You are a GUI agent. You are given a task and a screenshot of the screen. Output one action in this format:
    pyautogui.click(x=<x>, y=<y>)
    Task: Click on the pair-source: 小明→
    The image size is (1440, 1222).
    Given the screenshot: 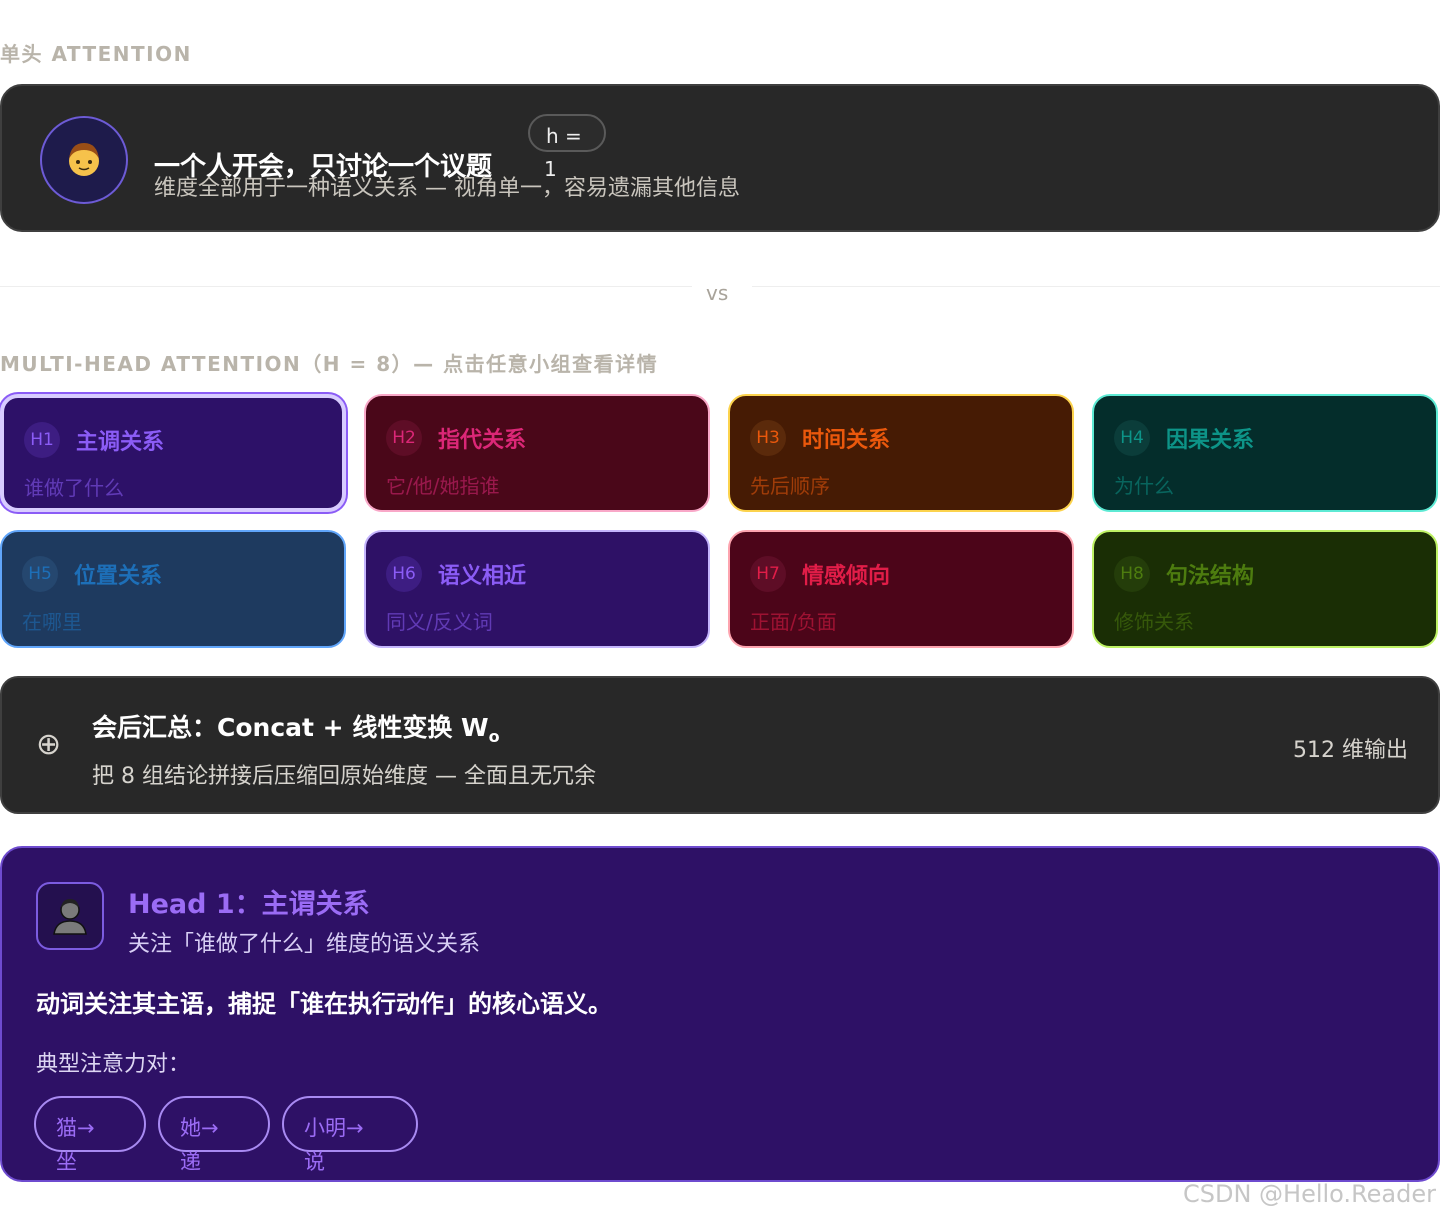 What is the action you would take?
    pyautogui.click(x=334, y=1128)
    